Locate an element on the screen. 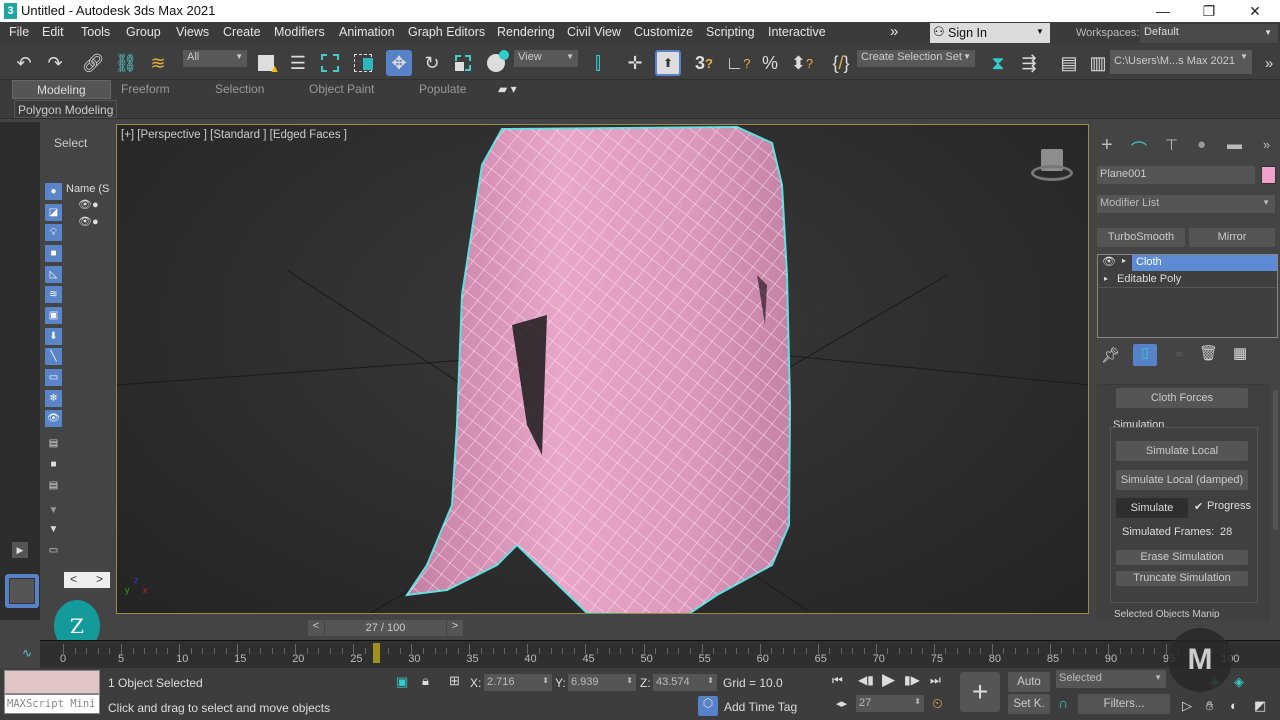 The image size is (1280, 720). zoom-extents-all-icon: ◈ is located at coordinates (1239, 682).